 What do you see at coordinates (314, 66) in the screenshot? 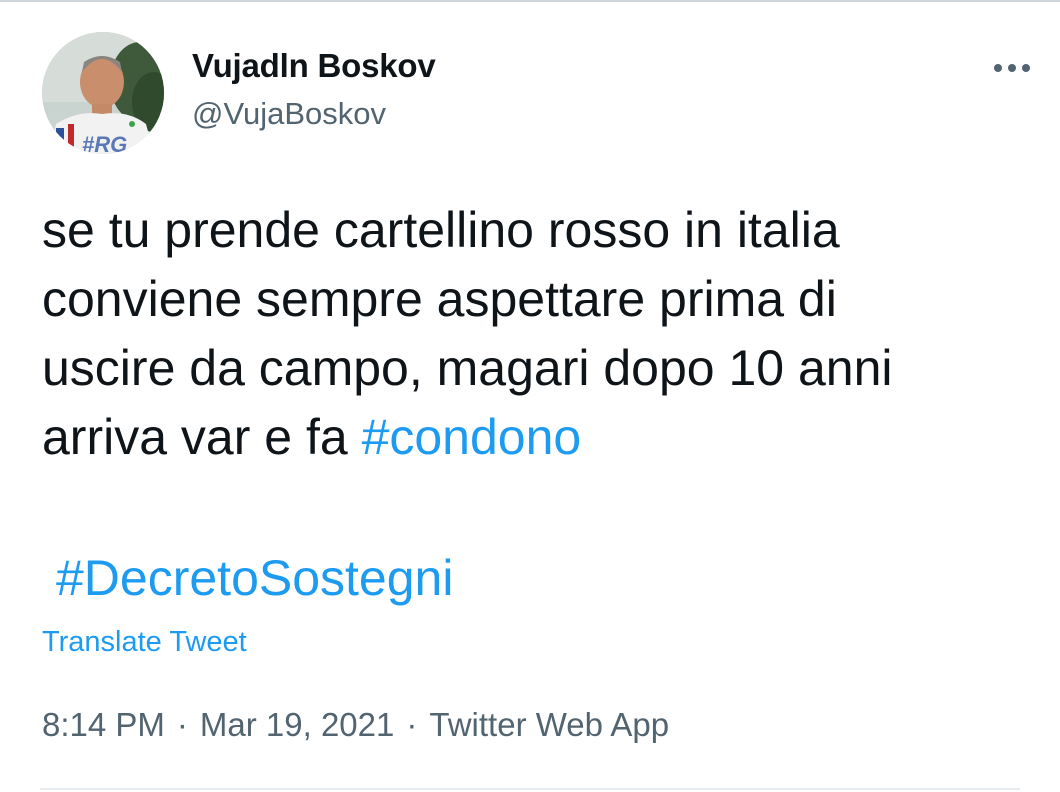
I see `author-display-name: Vujadln Boskov` at bounding box center [314, 66].